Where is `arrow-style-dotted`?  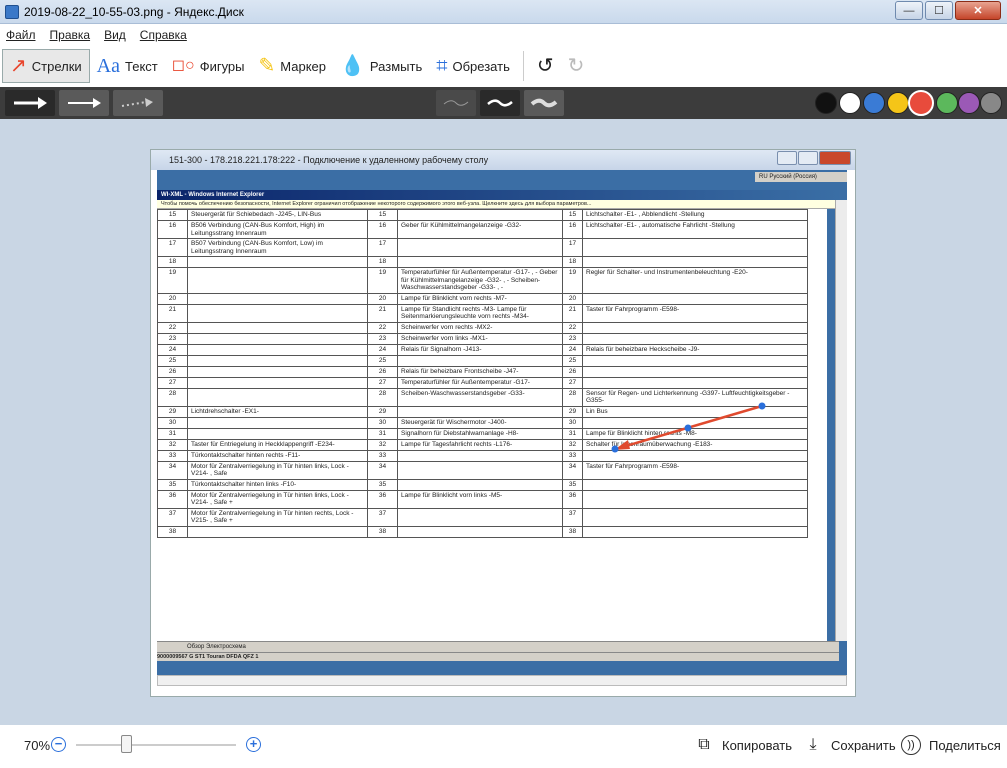 arrow-style-dotted is located at coordinates (138, 103).